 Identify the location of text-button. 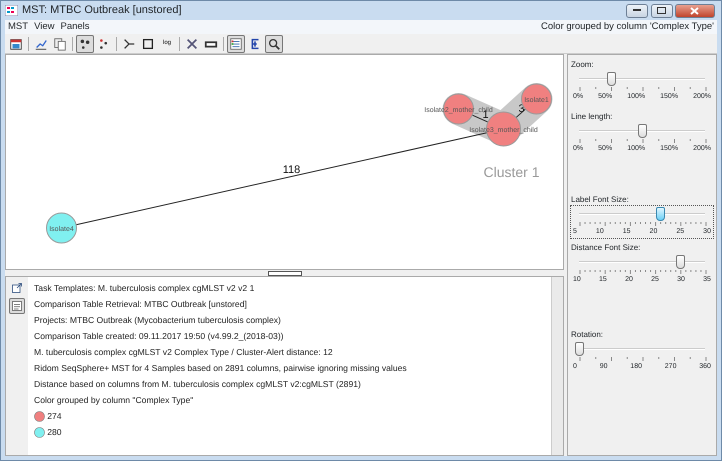
(17, 306).